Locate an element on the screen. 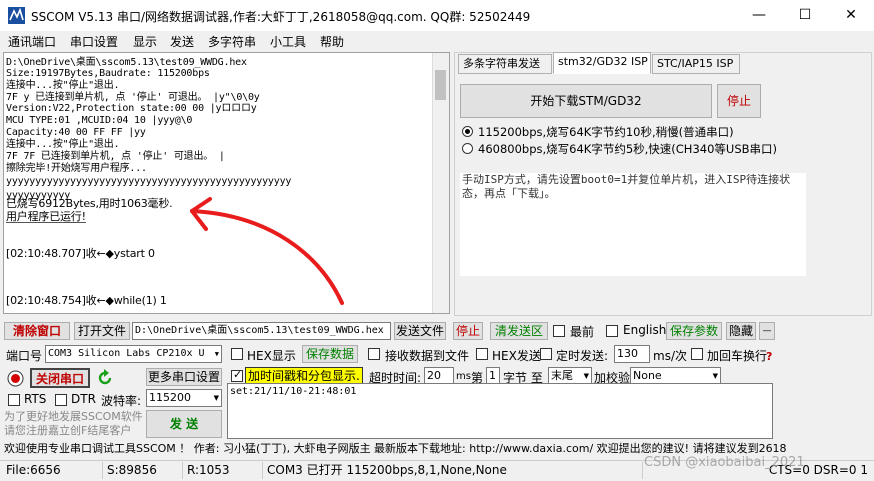 Image resolution: width=874 pixels, height=481 pixels. baud-460800-label: 460800bps,烧写64K字节约5秒,快速(CH340等USB串口) is located at coordinates (627, 149).